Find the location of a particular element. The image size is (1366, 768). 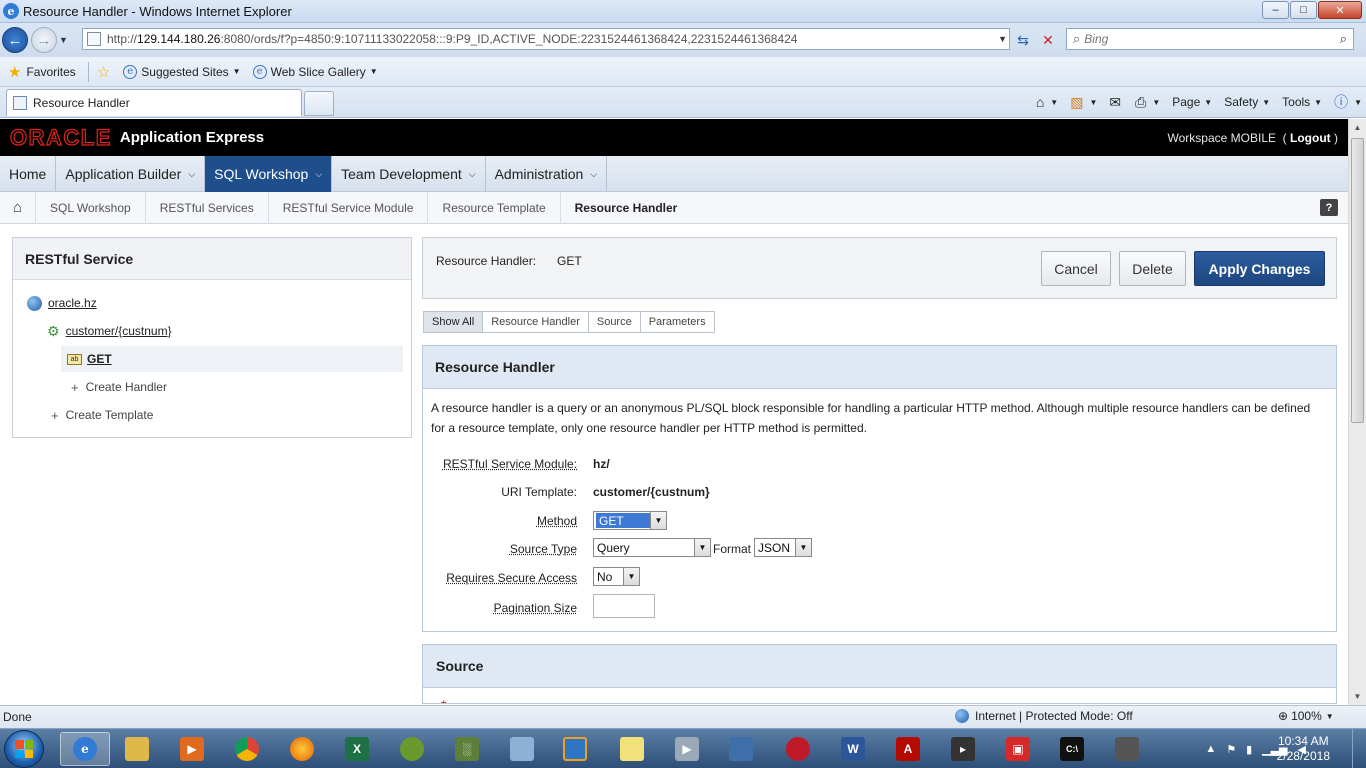

web-slice-gallery-link: e Web Slice Gallery ▼ is located at coordinates (315, 71).